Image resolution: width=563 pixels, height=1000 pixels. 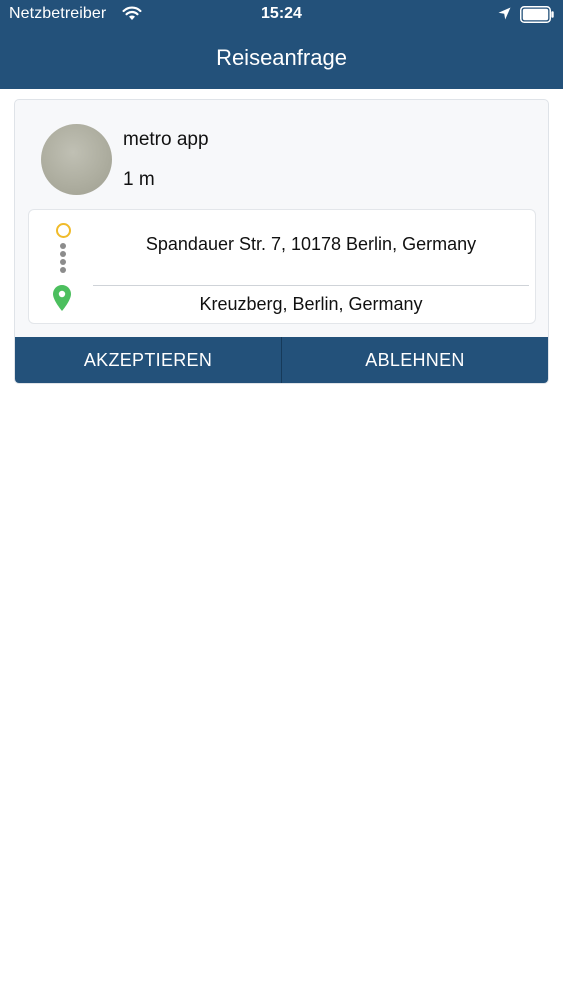 What do you see at coordinates (139, 179) in the screenshot?
I see `eta-label: 1 m` at bounding box center [139, 179].